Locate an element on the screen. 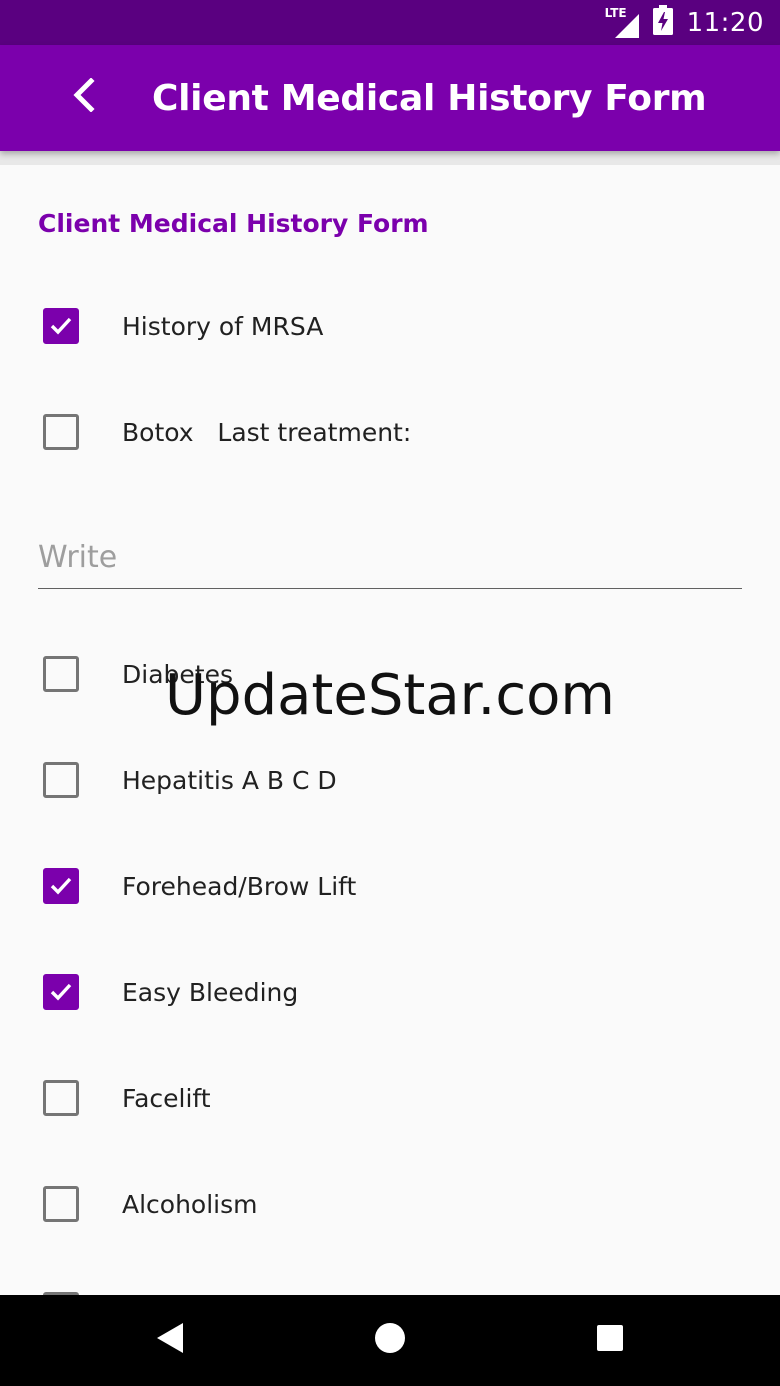 Image resolution: width=780 pixels, height=1386 pixels. checkbox-row-botox: Botox Last treatment: is located at coordinates (390, 432).